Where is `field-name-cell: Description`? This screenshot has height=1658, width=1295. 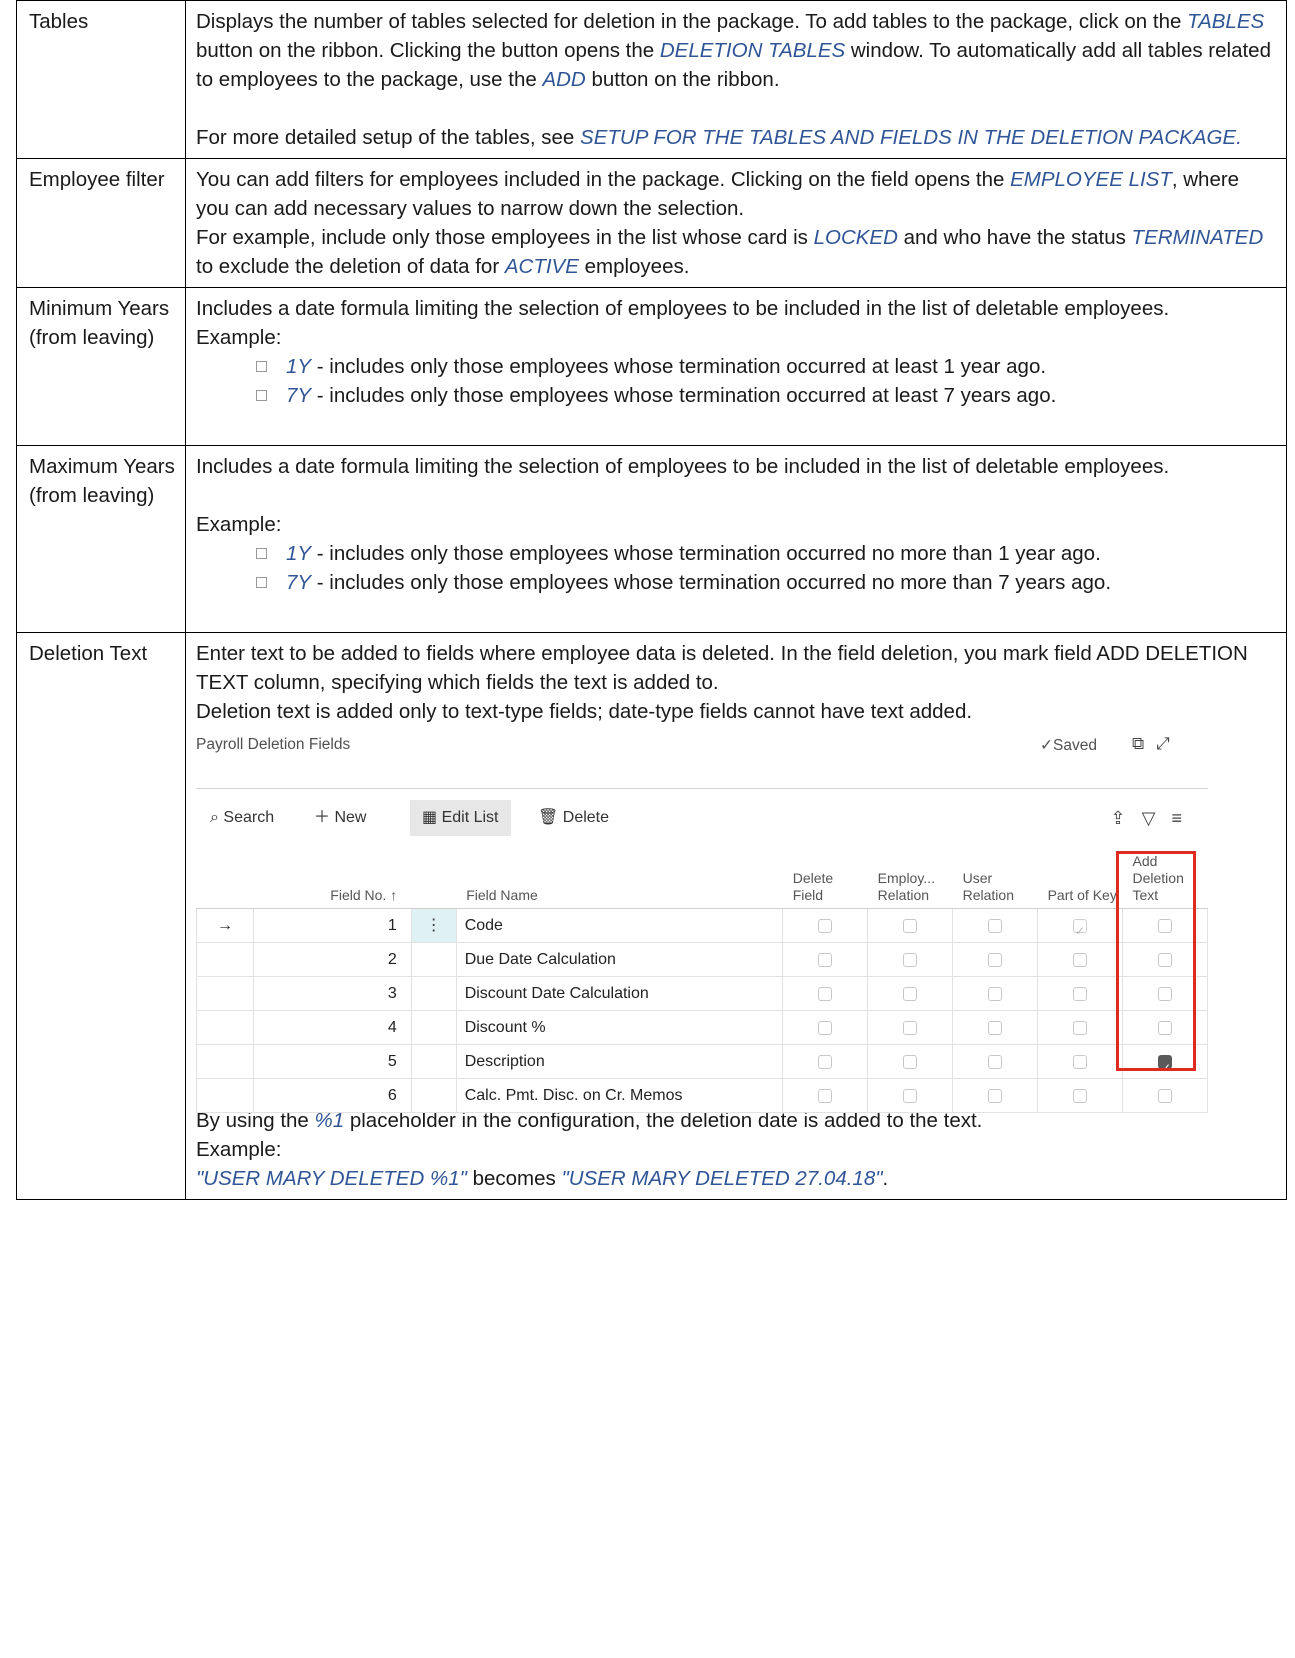
field-name-cell: Description is located at coordinates (620, 1061).